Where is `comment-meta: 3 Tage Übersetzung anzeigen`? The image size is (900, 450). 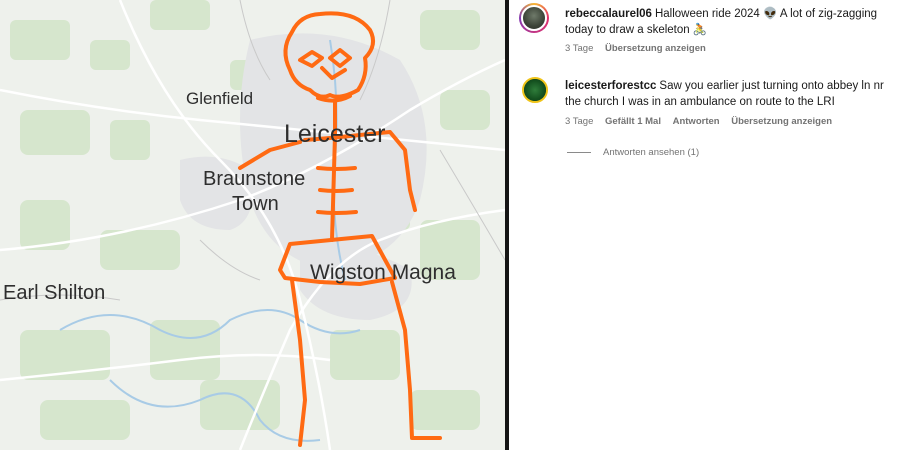
comment-meta: 3 Tage Übersetzung anzeigen is located at coordinates (640, 48).